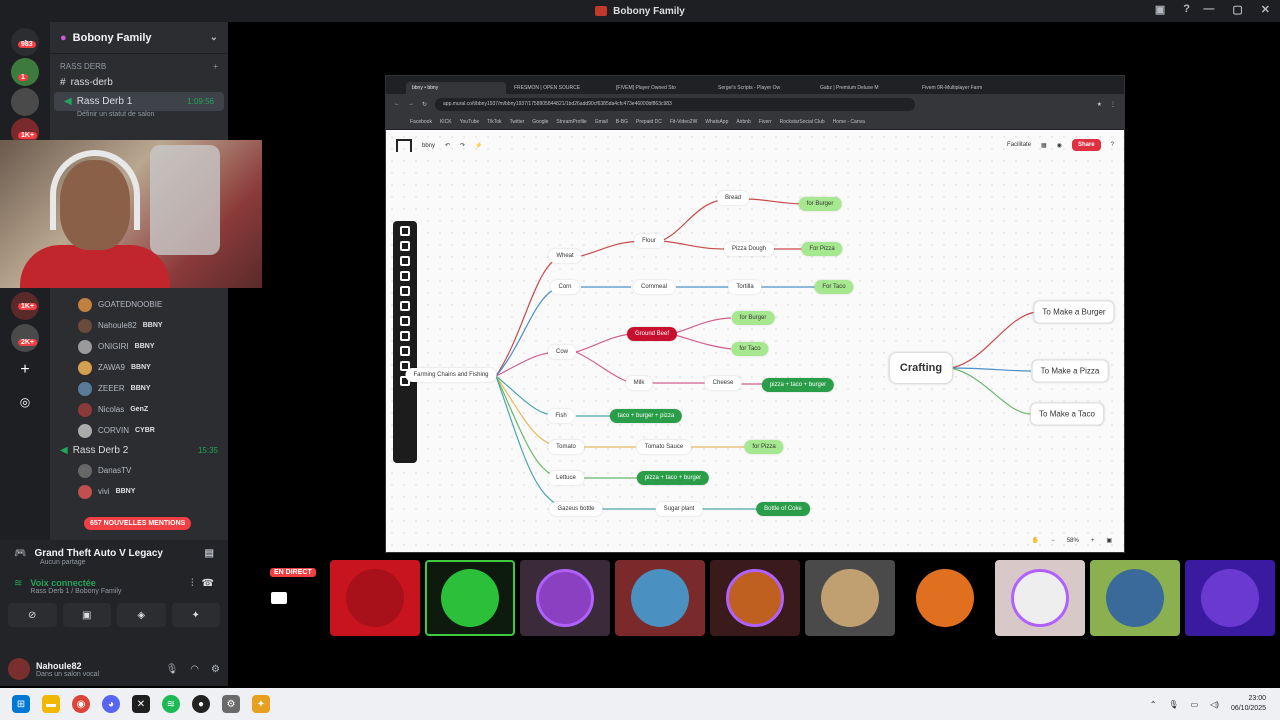 Image resolution: width=1280 pixels, height=720 pixels. I want to click on bookmark: Prepaid DC, so click(649, 122).